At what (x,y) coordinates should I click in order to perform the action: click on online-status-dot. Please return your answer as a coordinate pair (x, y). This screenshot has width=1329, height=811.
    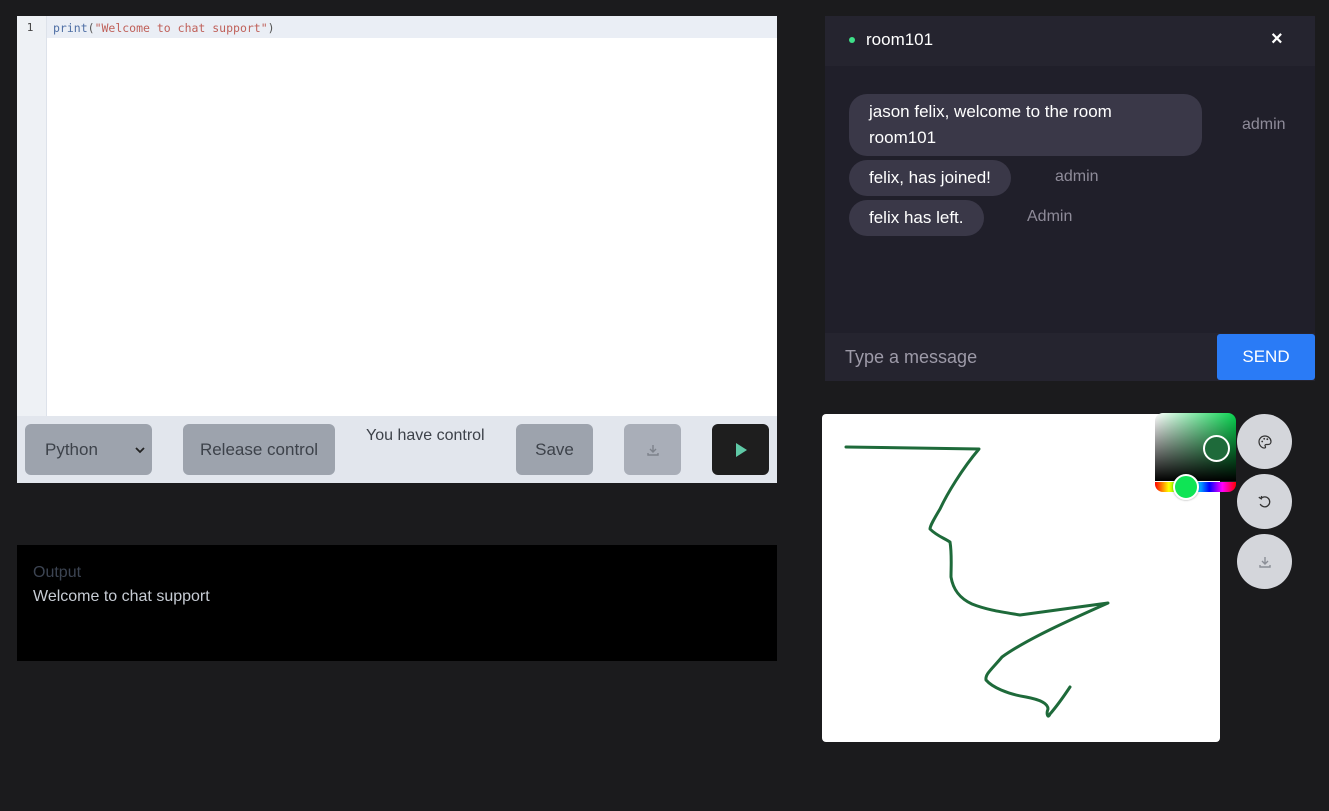
    Looking at the image, I should click on (852, 40).